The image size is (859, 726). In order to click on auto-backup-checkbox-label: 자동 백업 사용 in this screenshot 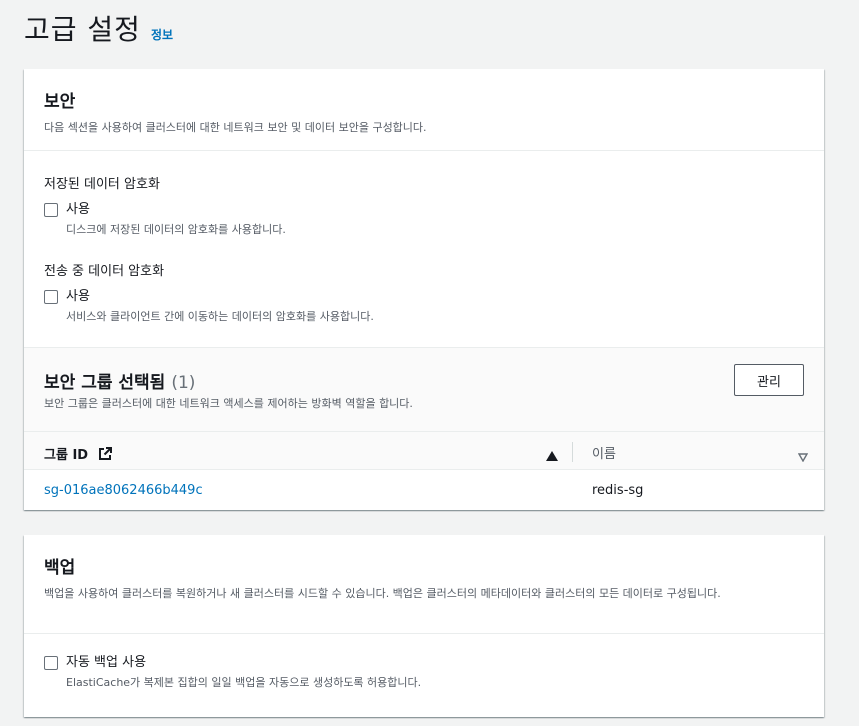, I will do `click(243, 663)`.